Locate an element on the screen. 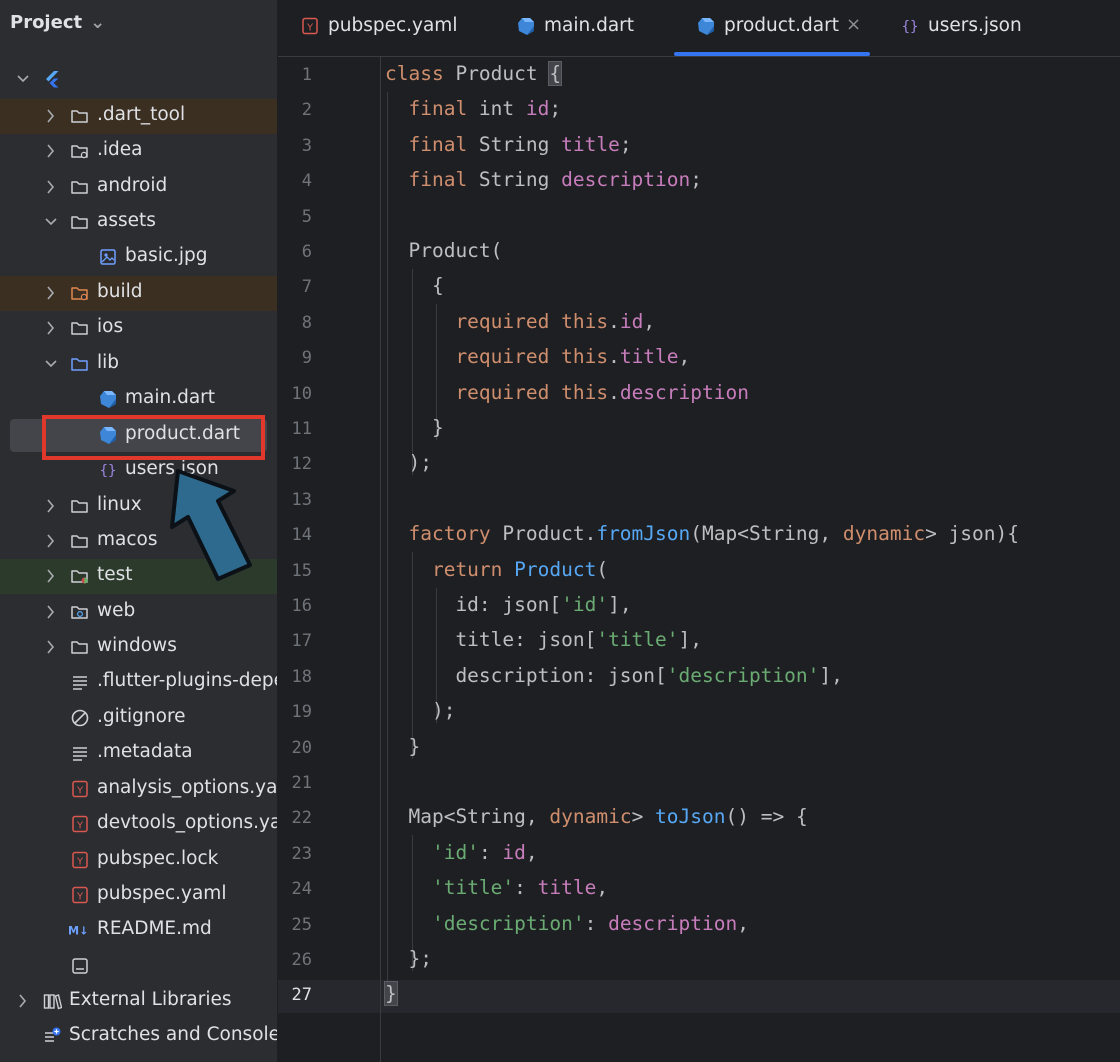 The height and width of the screenshot is (1062, 1120). tab-main-dart: main.dart is located at coordinates (591, 28).